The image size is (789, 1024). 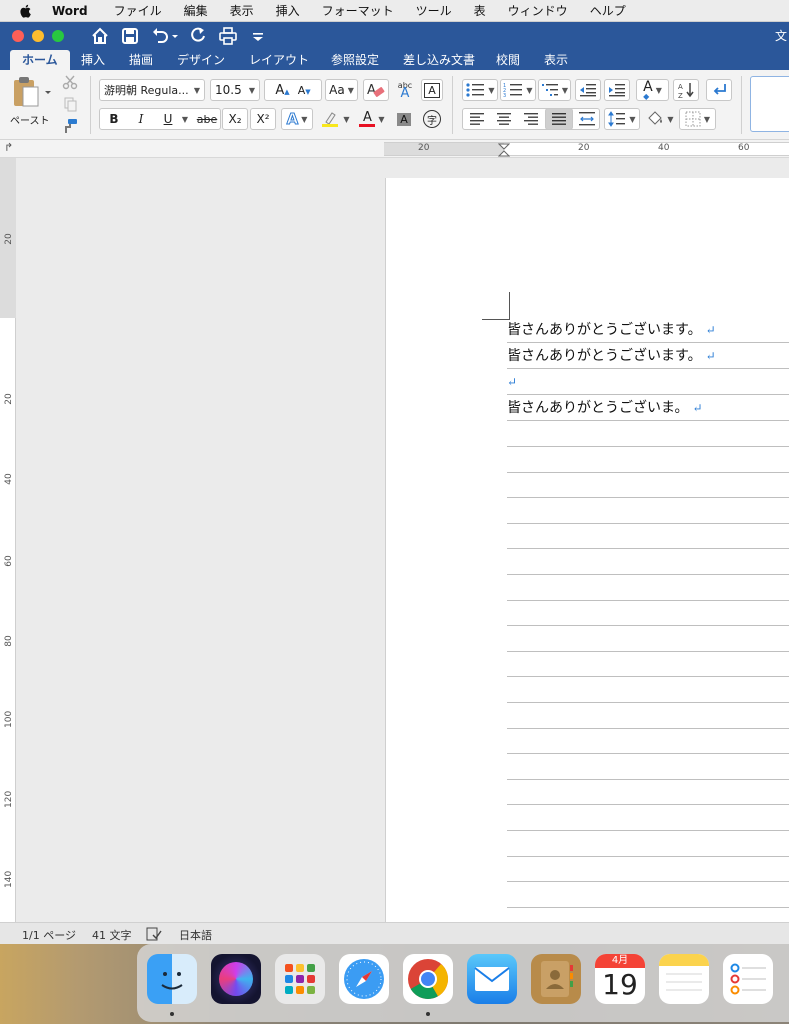 What do you see at coordinates (185, 119) in the screenshot?
I see `underline-dropdown-icon: ▼` at bounding box center [185, 119].